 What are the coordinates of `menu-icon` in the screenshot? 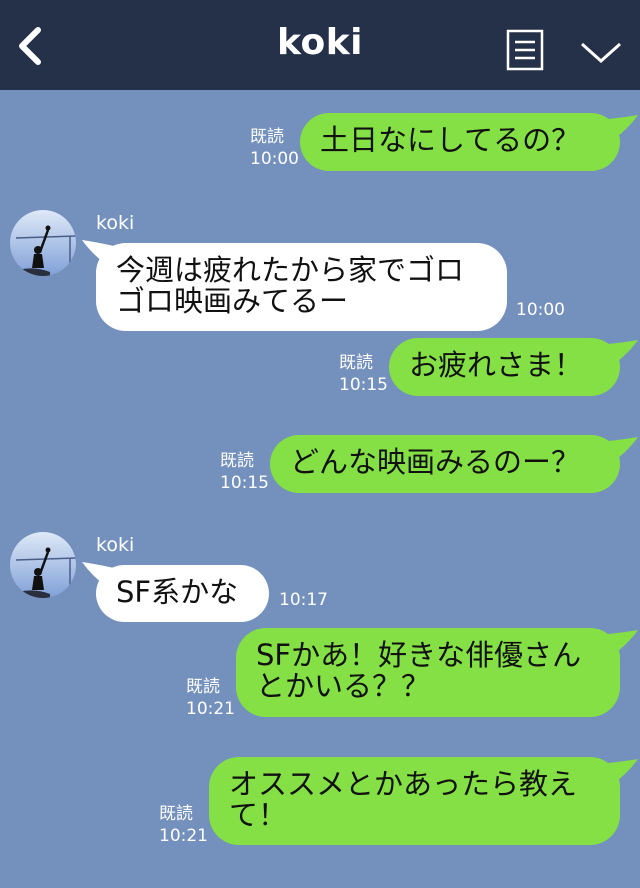 It's located at (525, 50).